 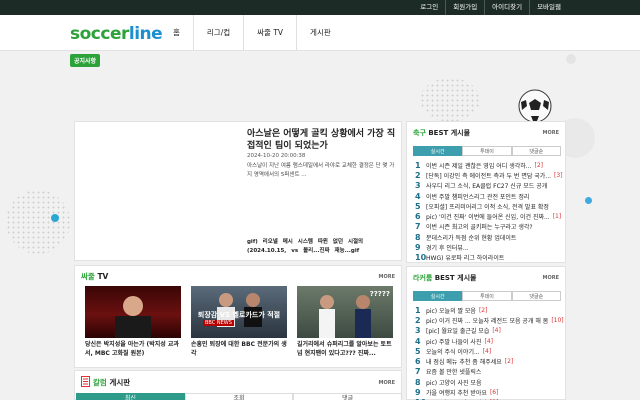 What do you see at coordinates (345, 312) in the screenshot?
I see `tv-thumb-3: ?????` at bounding box center [345, 312].